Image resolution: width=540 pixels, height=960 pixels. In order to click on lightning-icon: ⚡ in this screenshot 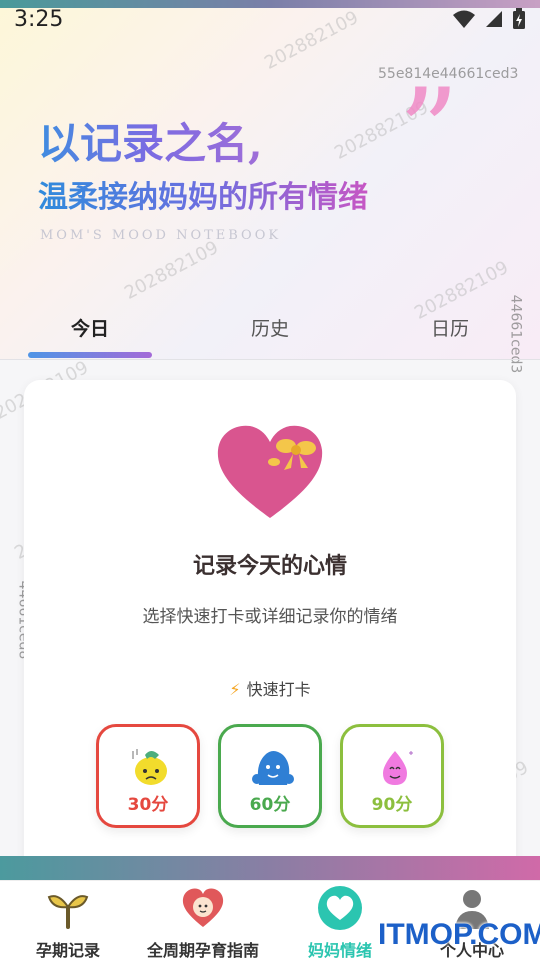, I will do `click(235, 689)`.